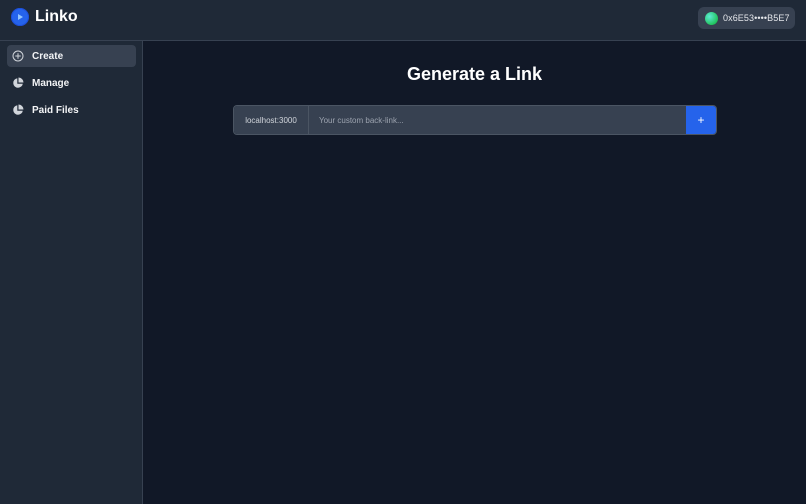 The height and width of the screenshot is (504, 806). What do you see at coordinates (55, 110) in the screenshot?
I see `sidebar-item-label: Paid Files` at bounding box center [55, 110].